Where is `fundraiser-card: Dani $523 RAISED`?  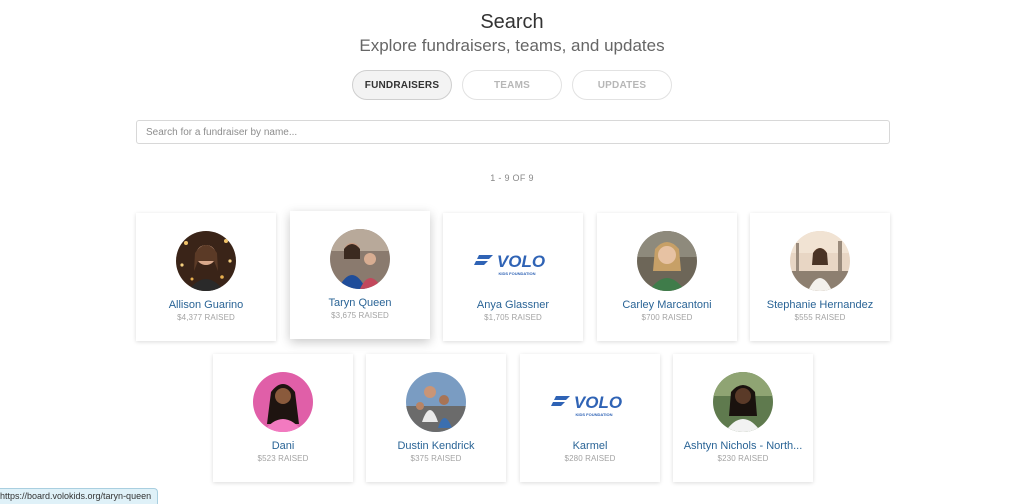
fundraiser-card: Dani $523 RAISED is located at coordinates (283, 418).